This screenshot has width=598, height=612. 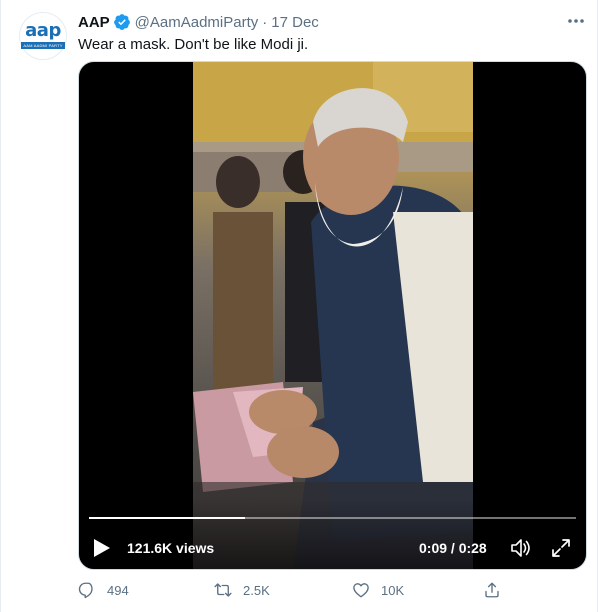 What do you see at coordinates (242, 590) in the screenshot?
I see `retweet-button: 2.5K` at bounding box center [242, 590].